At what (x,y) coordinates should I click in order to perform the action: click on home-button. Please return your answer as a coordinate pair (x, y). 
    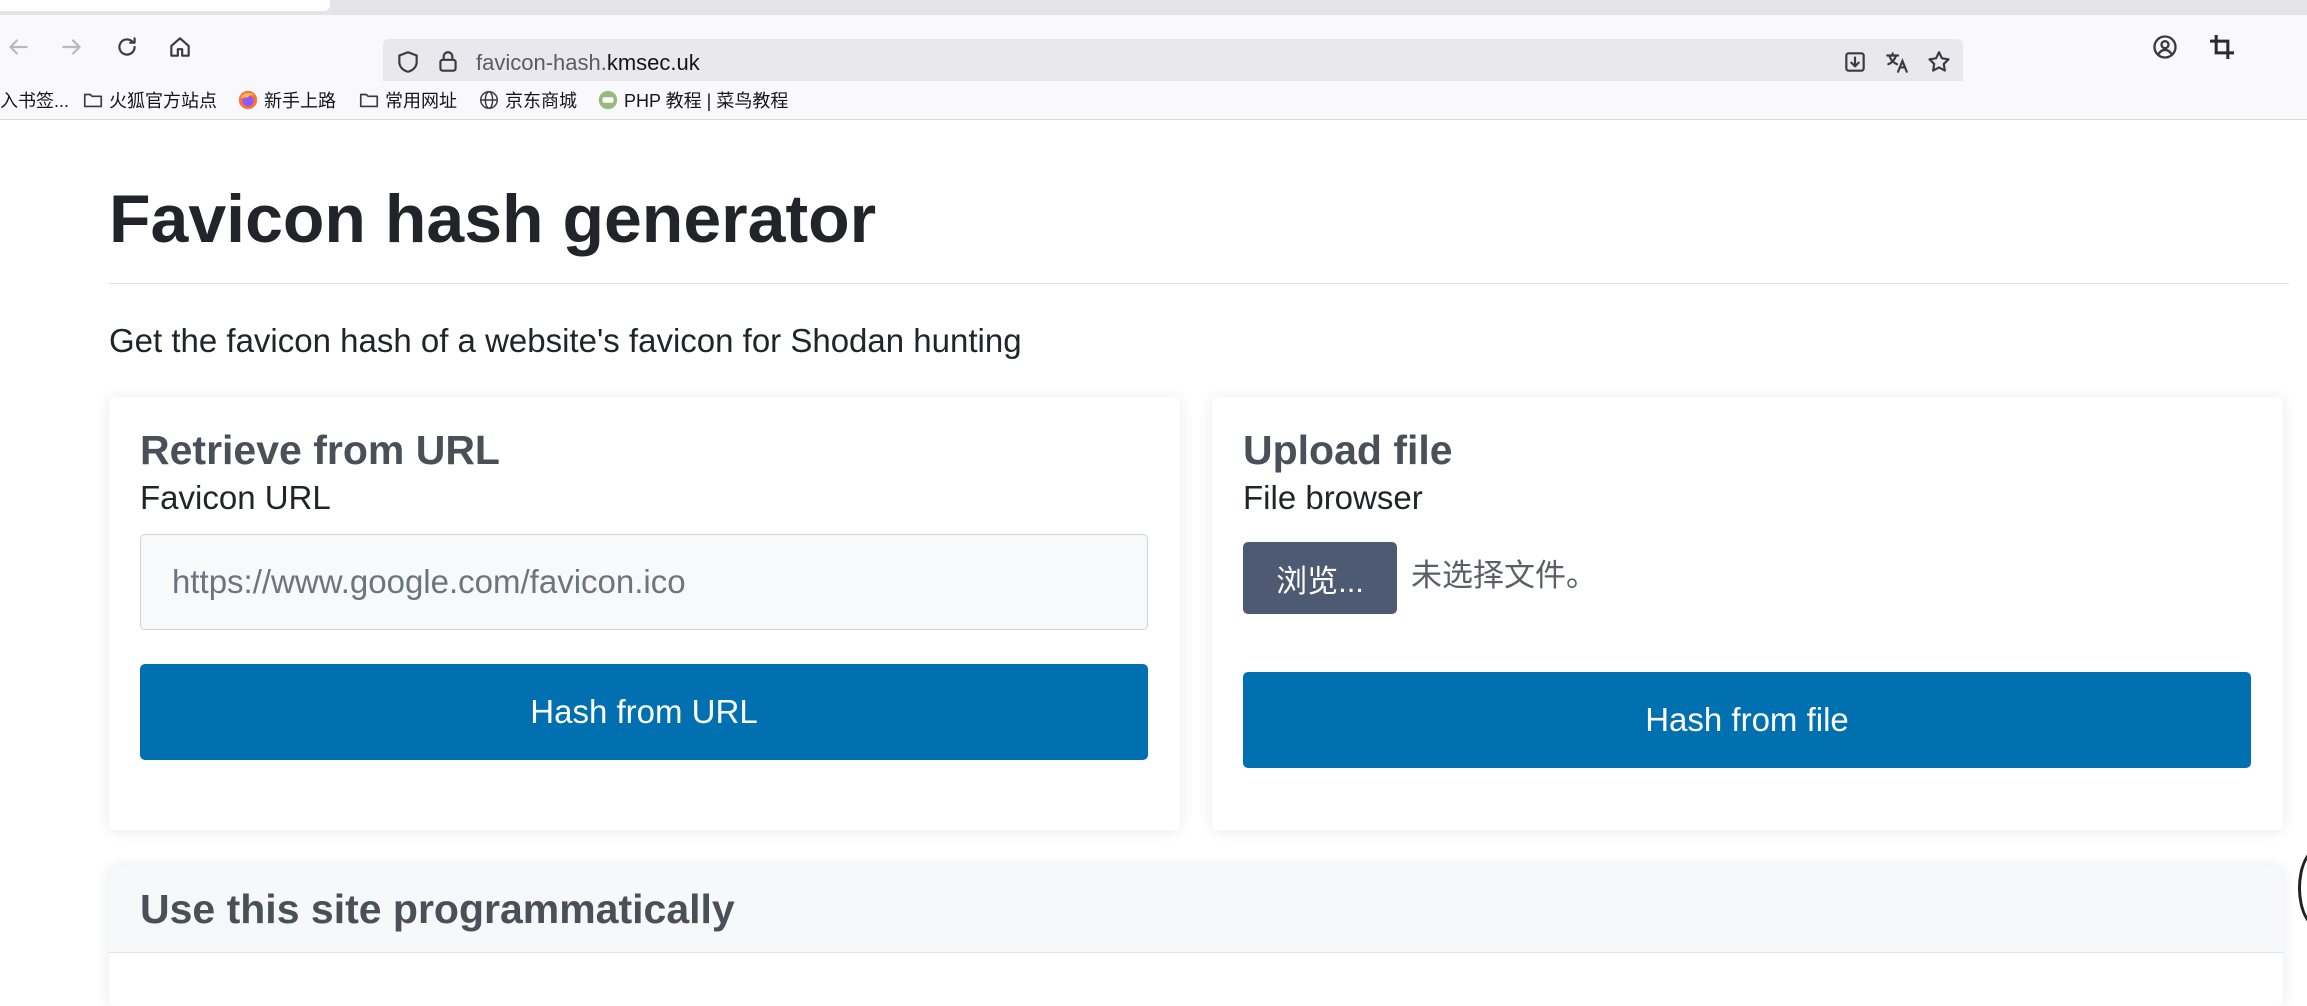
    Looking at the image, I should click on (180, 47).